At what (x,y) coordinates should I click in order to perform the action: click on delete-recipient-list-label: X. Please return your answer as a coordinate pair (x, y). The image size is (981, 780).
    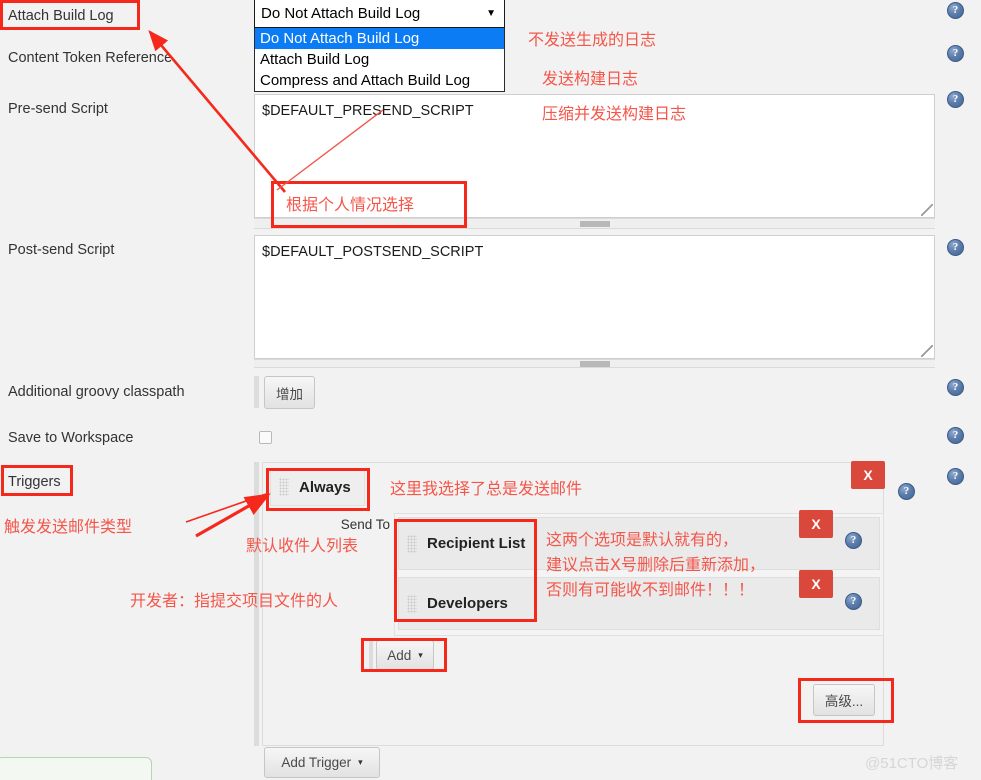
    Looking at the image, I should click on (816, 524).